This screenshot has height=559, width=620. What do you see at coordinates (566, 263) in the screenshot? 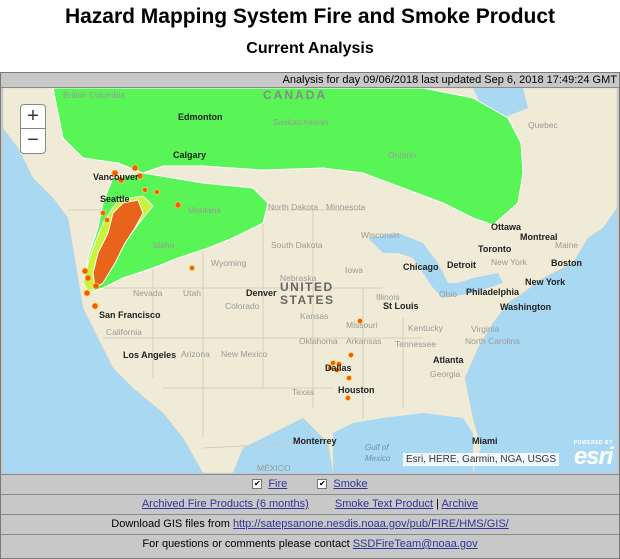
I see `city-boston: Boston` at bounding box center [566, 263].